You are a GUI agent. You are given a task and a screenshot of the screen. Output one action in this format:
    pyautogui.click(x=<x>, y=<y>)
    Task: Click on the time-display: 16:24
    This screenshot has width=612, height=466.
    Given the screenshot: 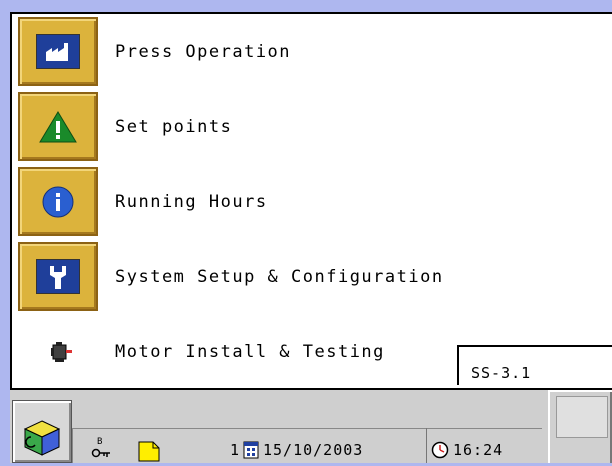 What is the action you would take?
    pyautogui.click(x=478, y=450)
    